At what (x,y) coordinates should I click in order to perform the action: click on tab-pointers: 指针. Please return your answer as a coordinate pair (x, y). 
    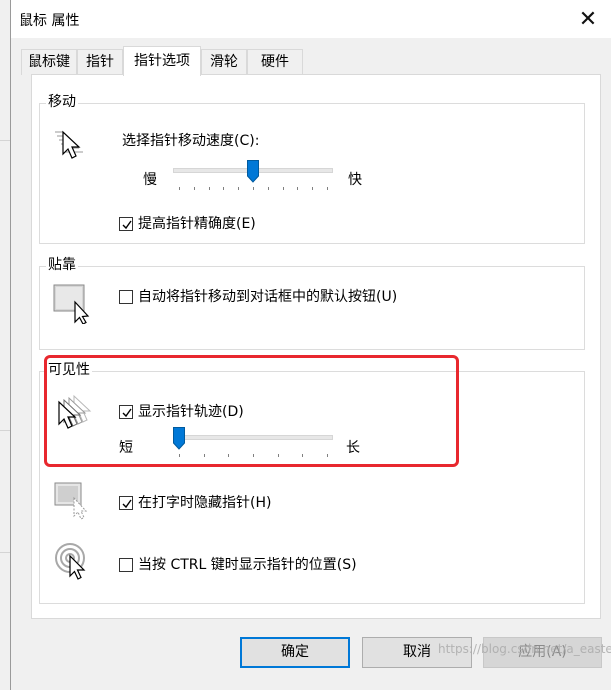
    Looking at the image, I should click on (100, 62).